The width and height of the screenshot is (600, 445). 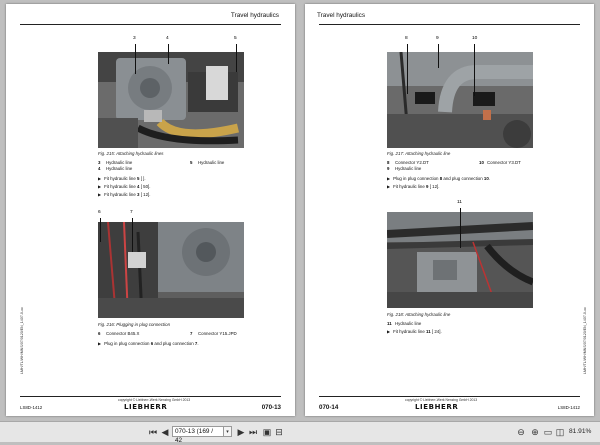 I want to click on callout-label: 8, so click(x=406, y=38).